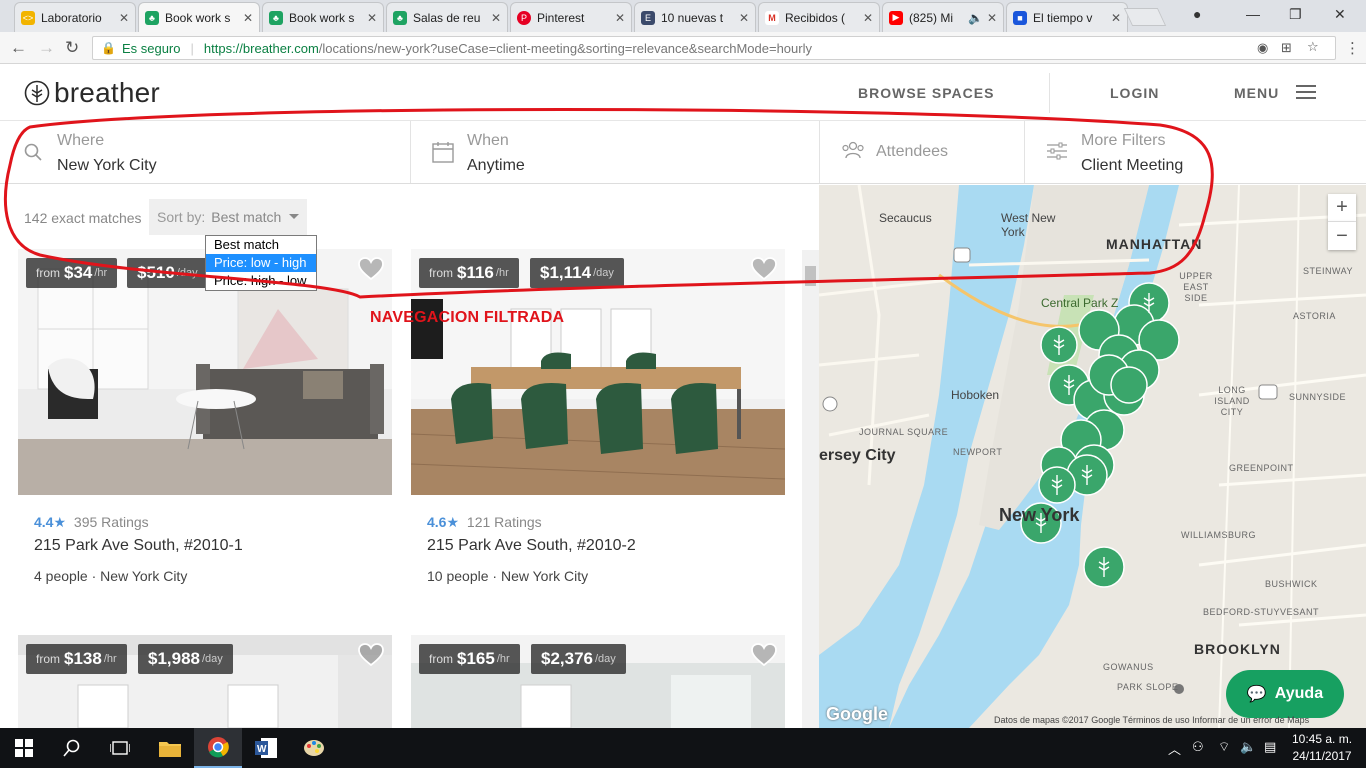 The image size is (1366, 768). Describe the element at coordinates (323, 17) in the screenshot. I see `browser-tab: ♣ Book work s ✕` at that location.